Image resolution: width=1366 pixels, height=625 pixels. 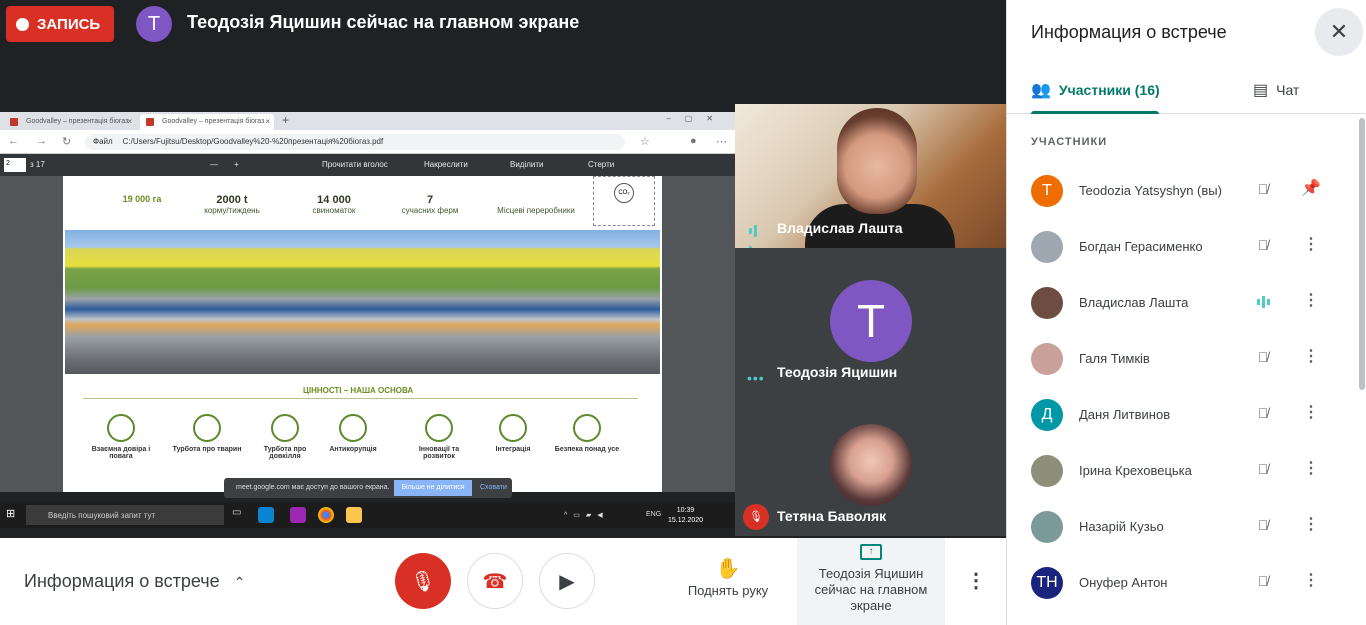 What do you see at coordinates (1125, 414) in the screenshot?
I see `participant-name: Даня Литвинов` at bounding box center [1125, 414].